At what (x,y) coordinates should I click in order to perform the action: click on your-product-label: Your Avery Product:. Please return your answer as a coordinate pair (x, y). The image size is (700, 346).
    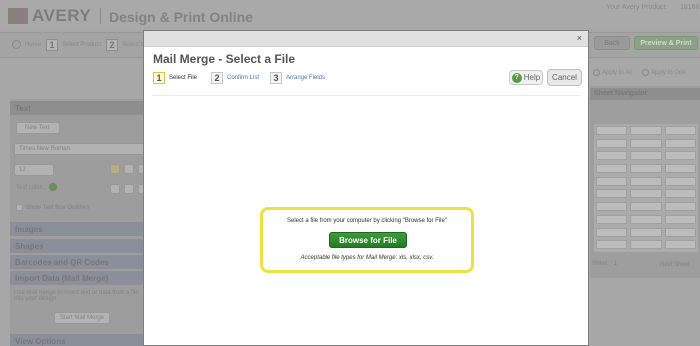
    Looking at the image, I should click on (637, 7).